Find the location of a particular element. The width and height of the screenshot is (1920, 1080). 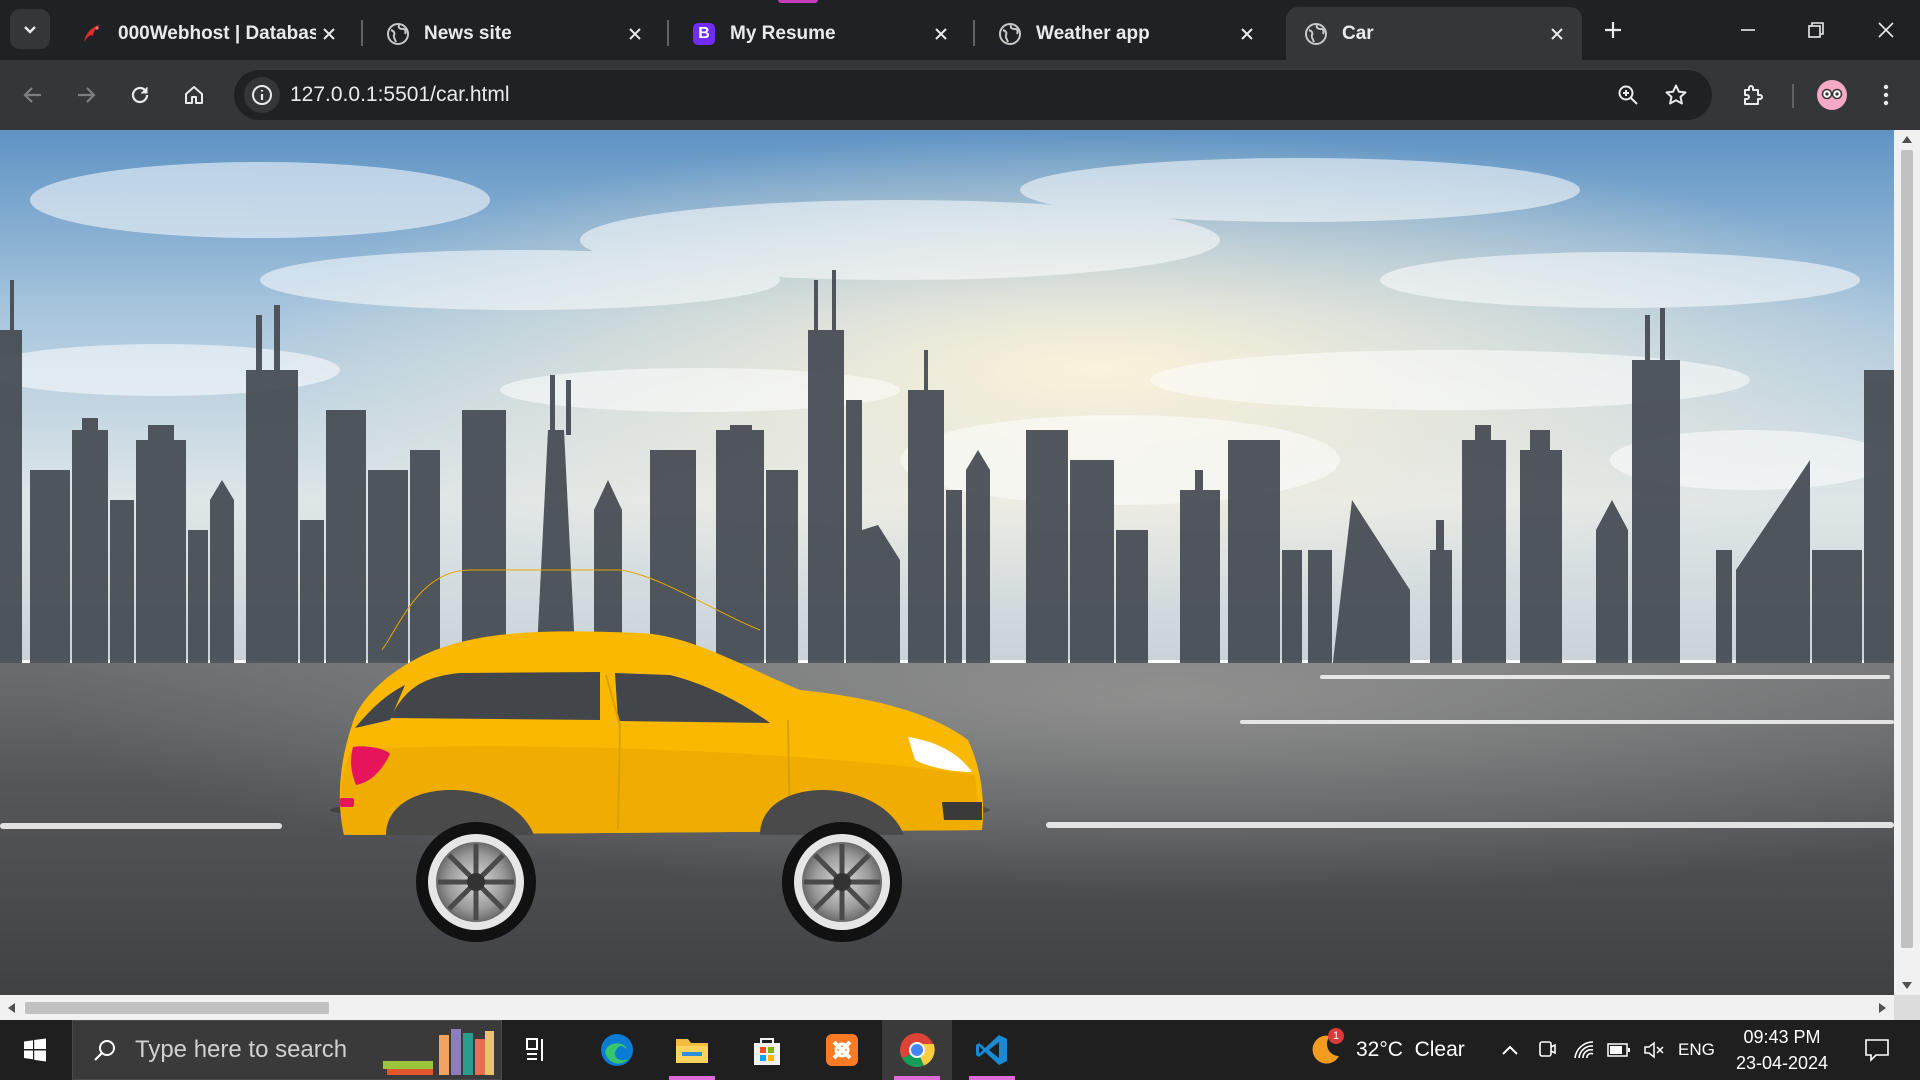

scroll-left-arrow-icon is located at coordinates (11, 1007).